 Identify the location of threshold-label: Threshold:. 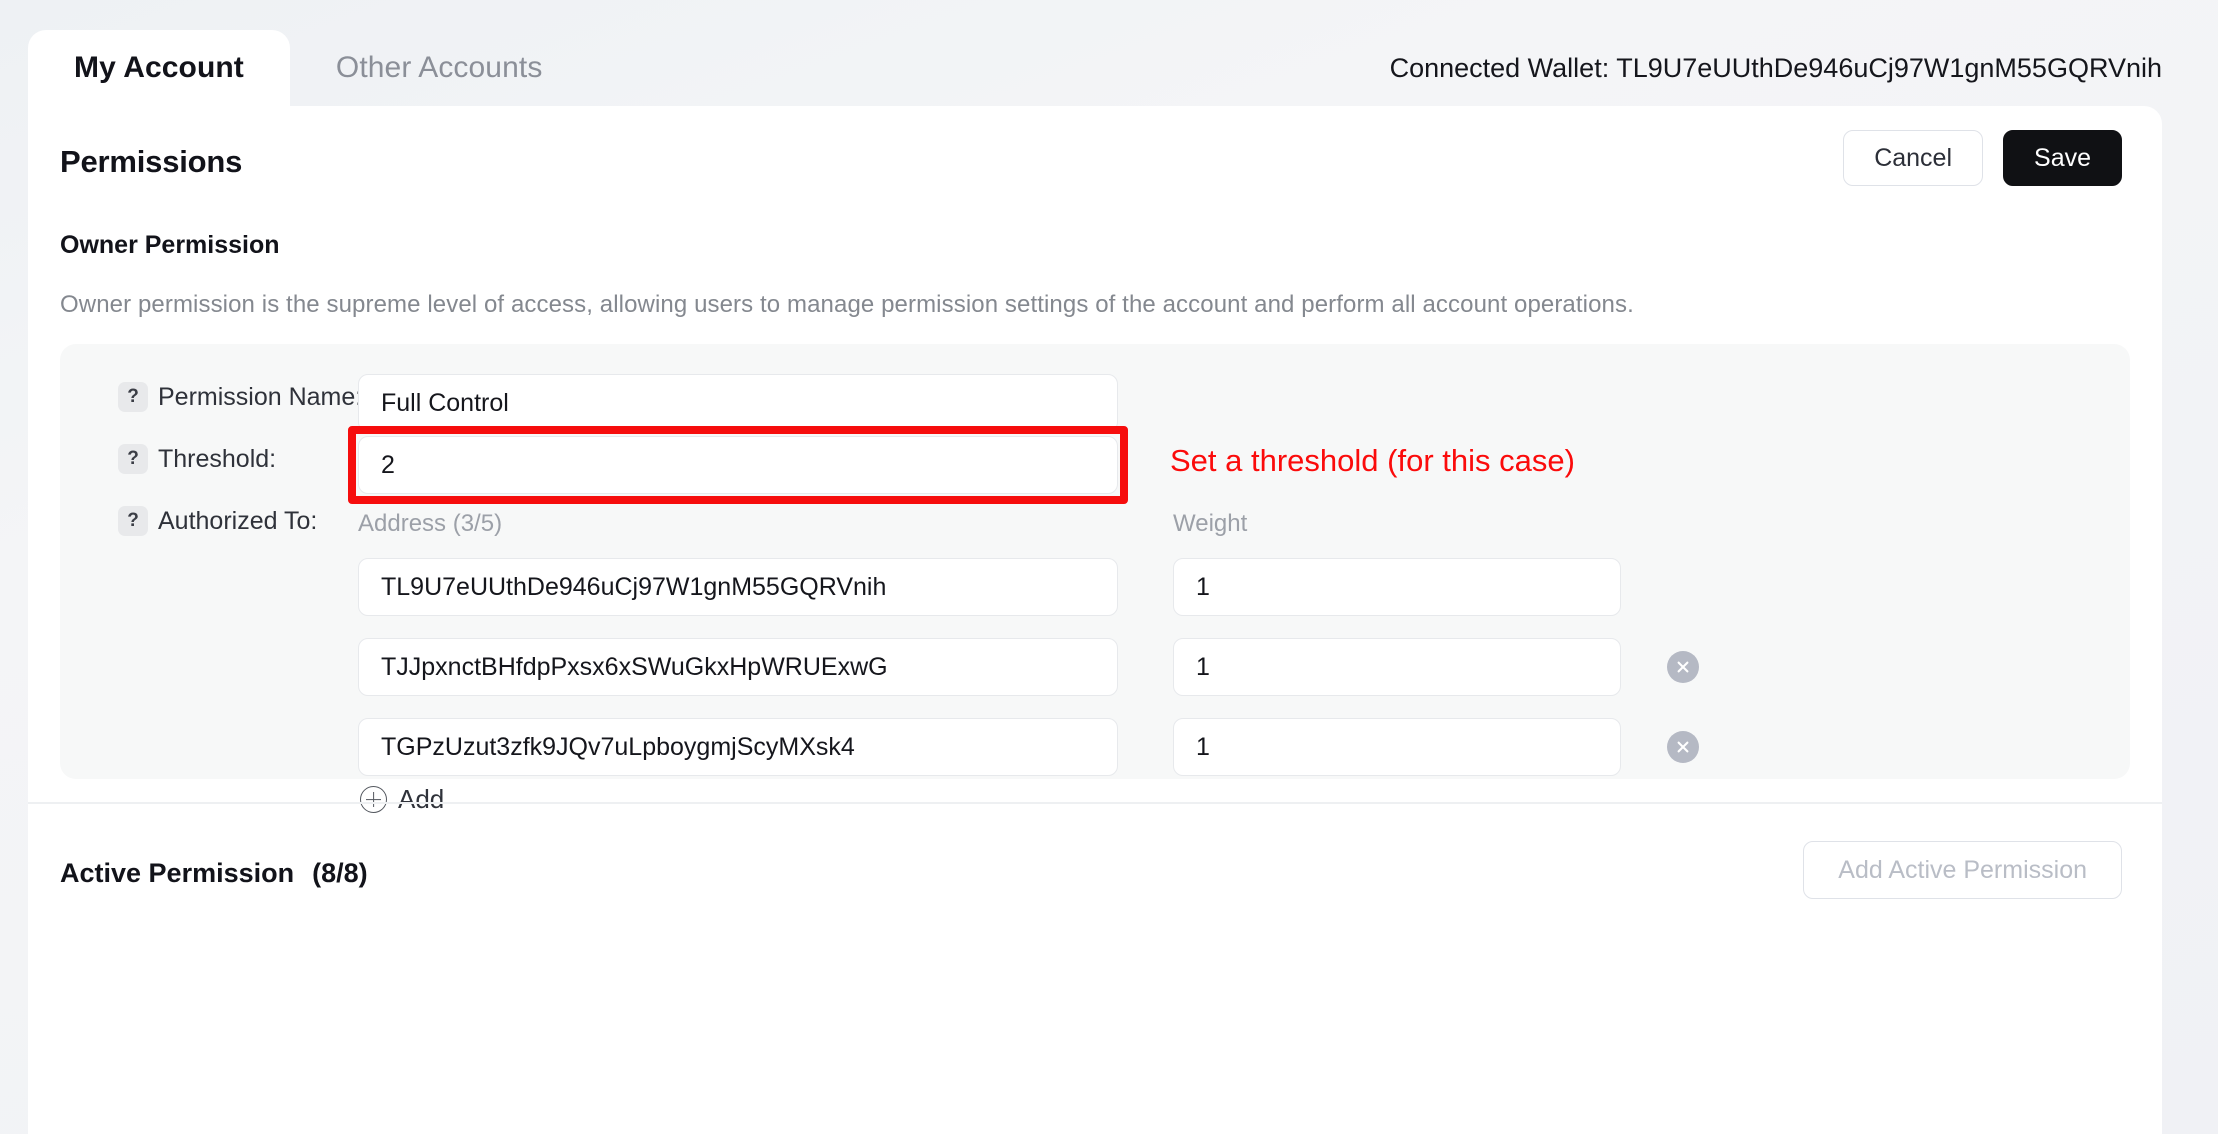
(217, 458).